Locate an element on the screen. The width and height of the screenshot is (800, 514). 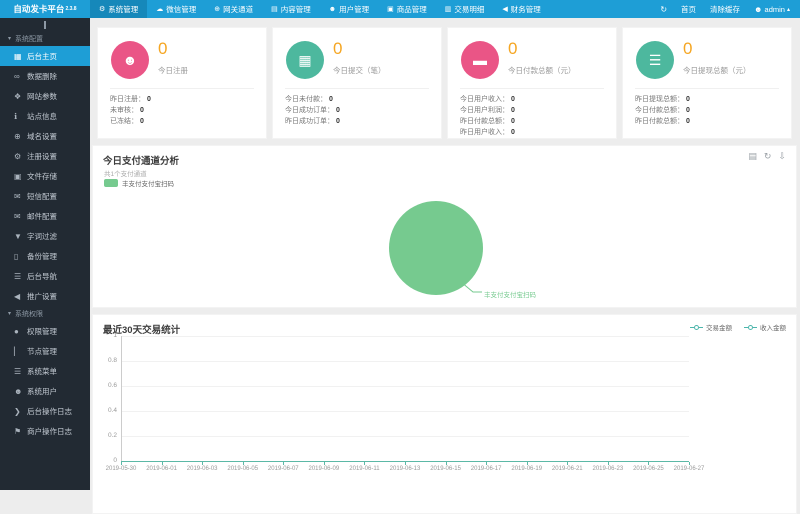
home-link: 首页 is located at coordinates (688, 9).